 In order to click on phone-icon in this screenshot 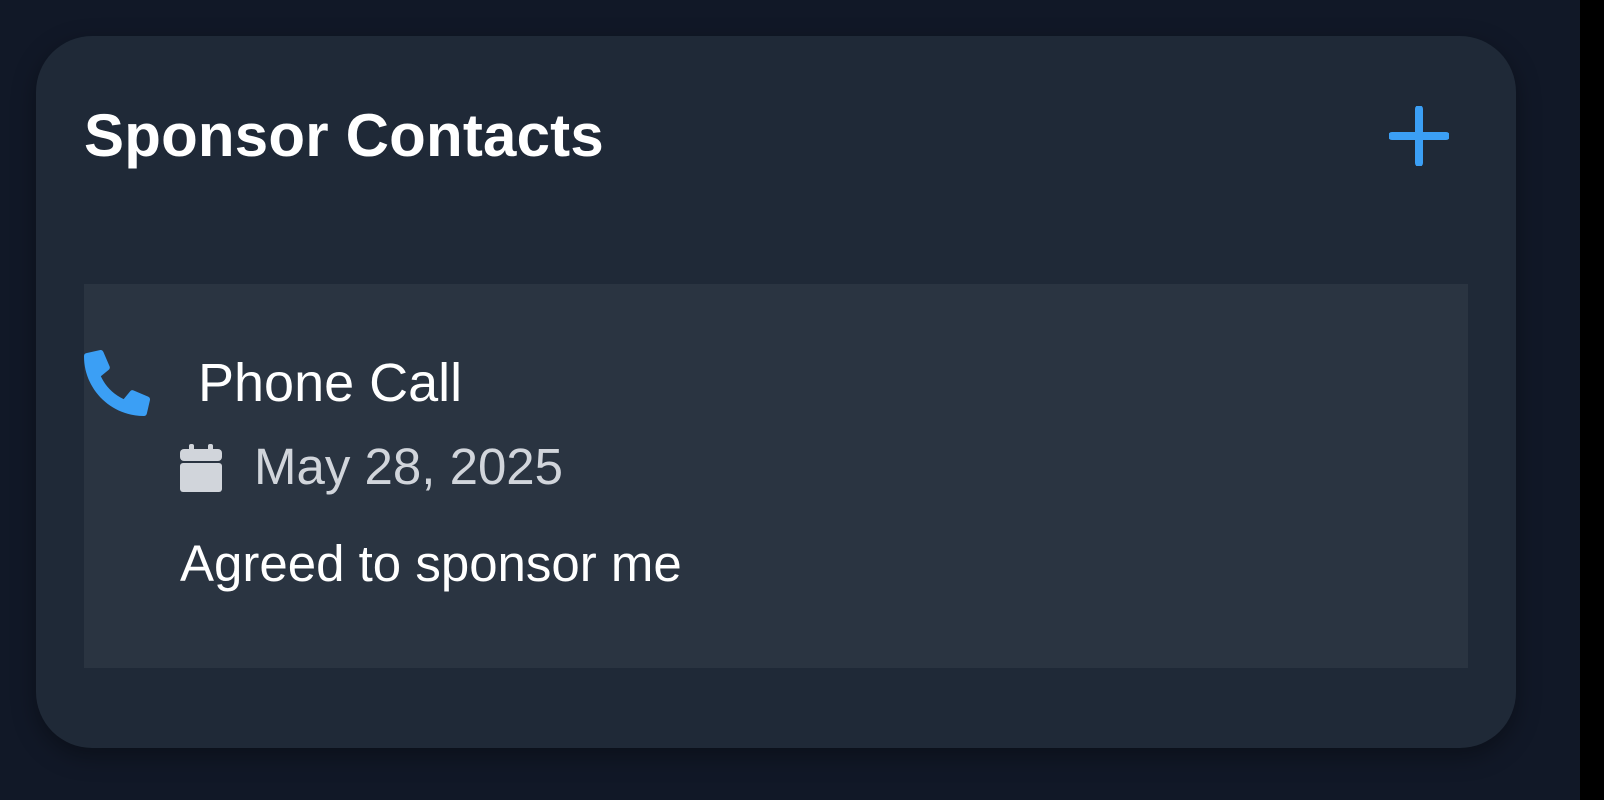, I will do `click(117, 383)`.